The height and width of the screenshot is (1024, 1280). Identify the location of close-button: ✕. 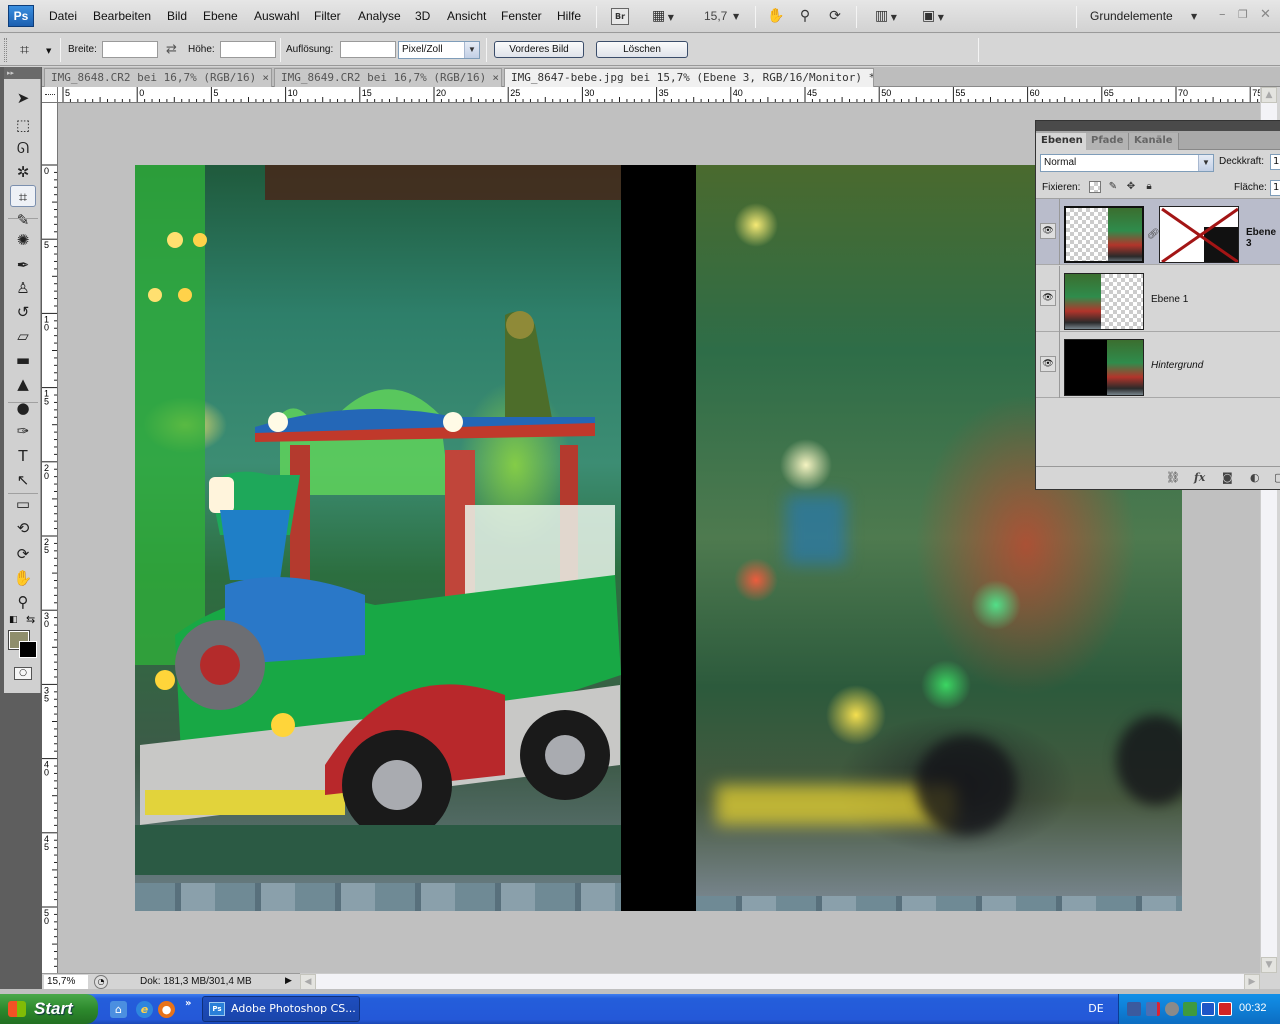
(1265, 14).